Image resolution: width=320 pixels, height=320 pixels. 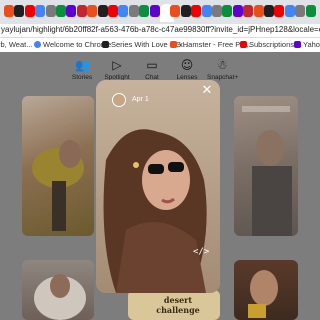 What do you see at coordinates (222, 65) in the screenshot?
I see `snapchat-plus-icon: ☃` at bounding box center [222, 65].